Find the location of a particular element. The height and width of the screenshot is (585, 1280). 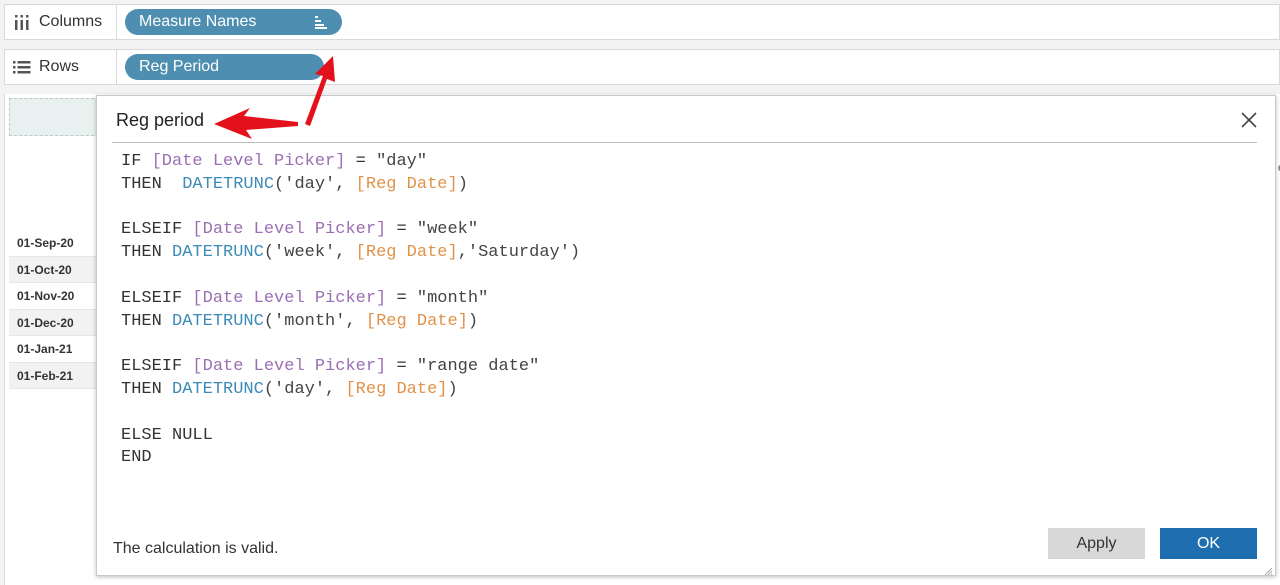

rows-shelf-label: Rows is located at coordinates (61, 67).